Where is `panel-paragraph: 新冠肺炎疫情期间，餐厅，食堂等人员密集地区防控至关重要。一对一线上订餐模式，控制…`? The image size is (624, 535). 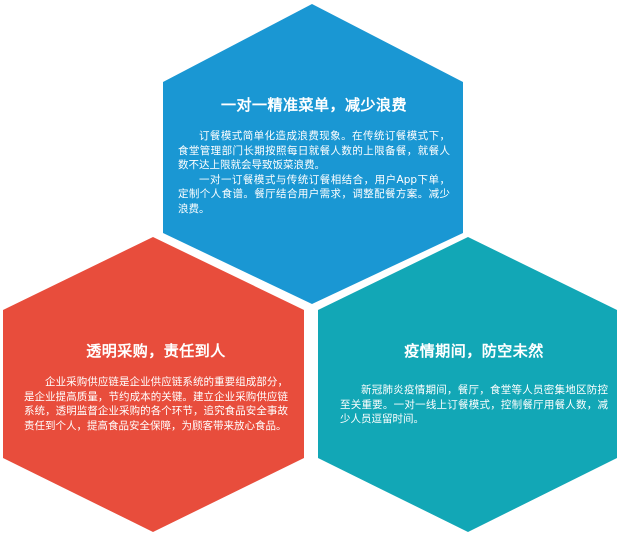 panel-paragraph: 新冠肺炎疫情期间，餐厅，食堂等人员密集地区防控至关重要。一对一线上订餐模式，控制… is located at coordinates (474, 404).